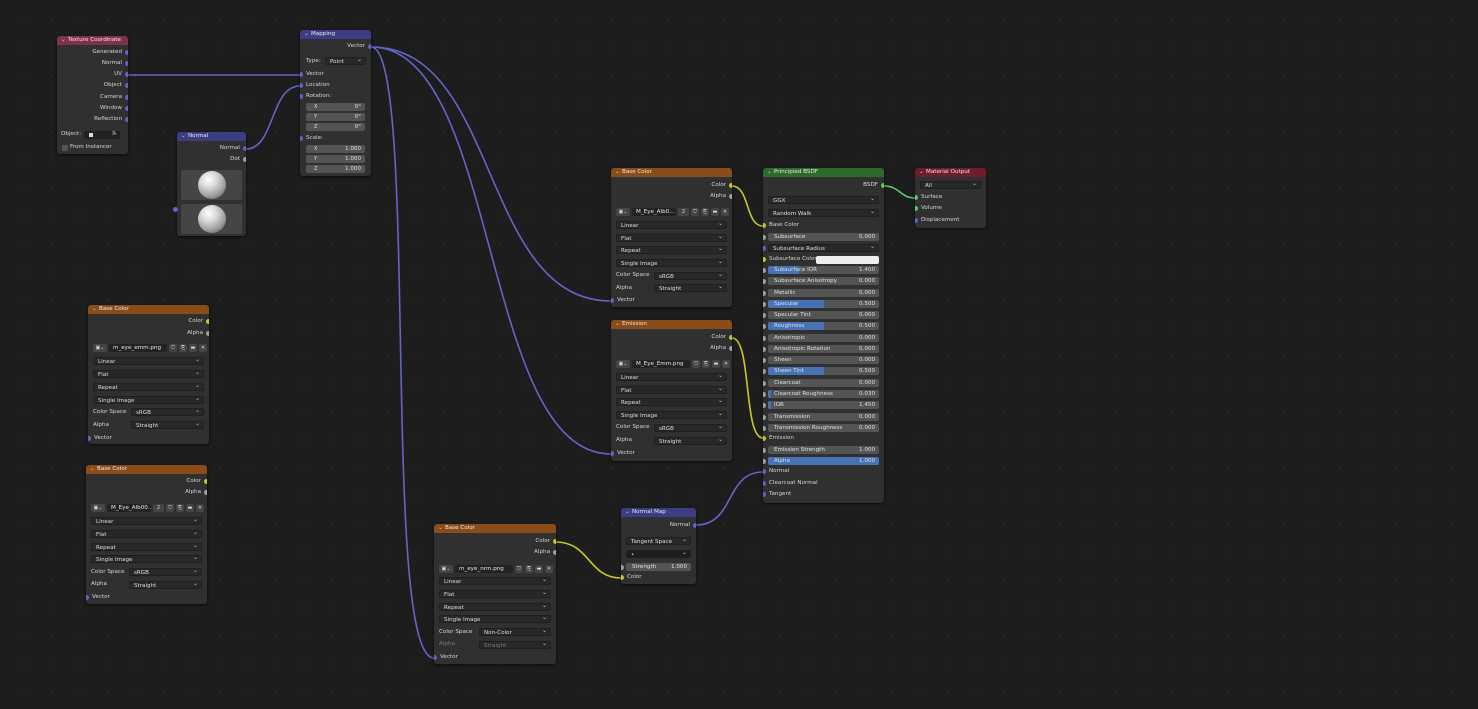  What do you see at coordinates (823, 237) in the screenshot?
I see `slider-subsurface: Subsurface 0.000` at bounding box center [823, 237].